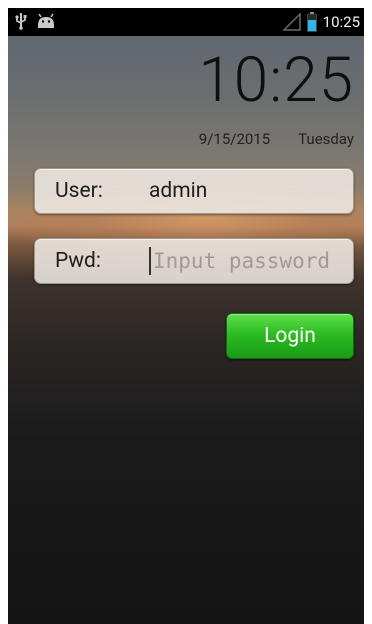 The width and height of the screenshot is (372, 624). What do you see at coordinates (341, 22) in the screenshot?
I see `status-time: 10:25` at bounding box center [341, 22].